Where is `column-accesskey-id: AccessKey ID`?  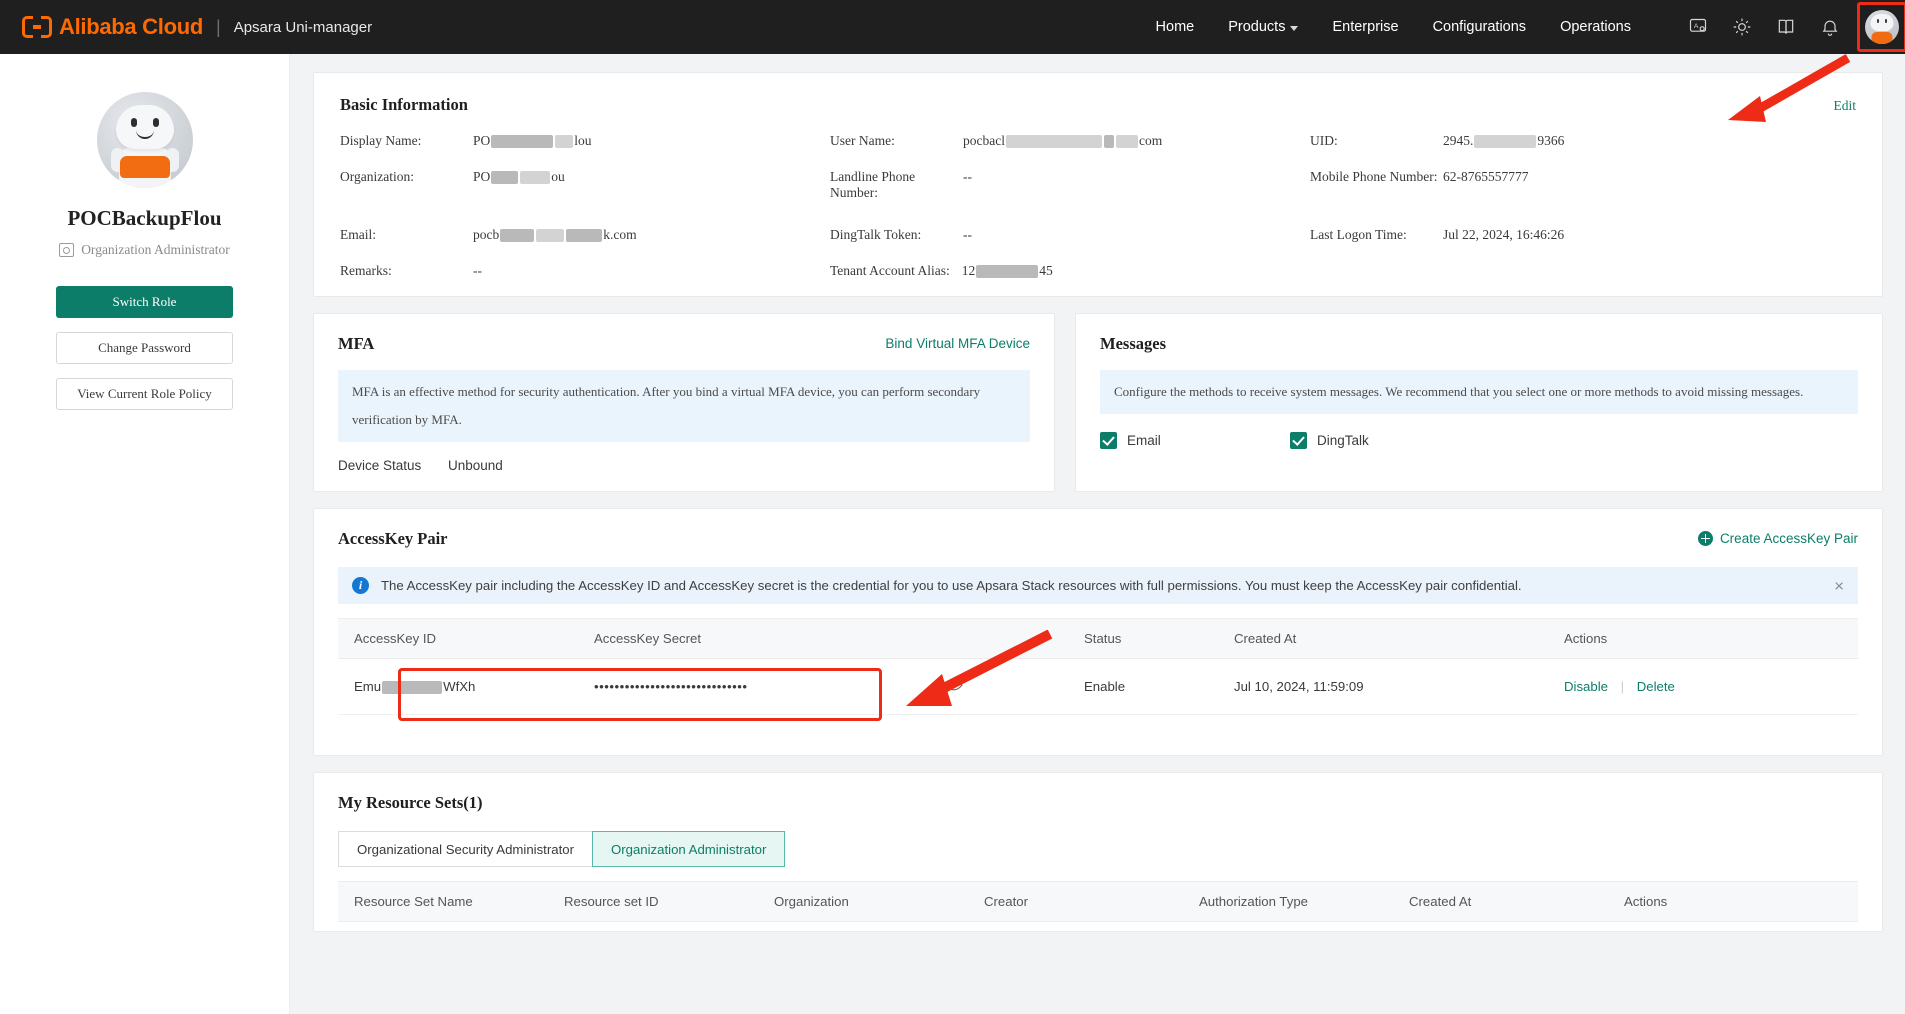 column-accesskey-id: AccessKey ID is located at coordinates (458, 638).